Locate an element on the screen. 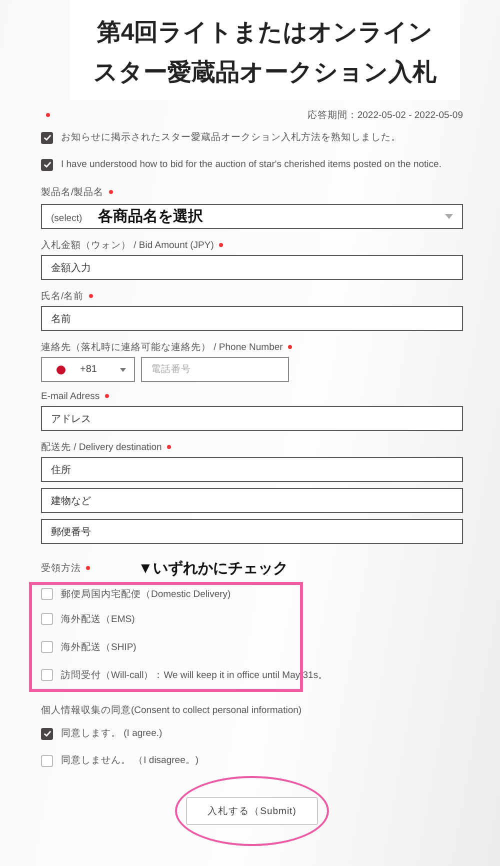  checkbox-label: I have understood how to bid for the auction of star's cherished items posted on the notice. is located at coordinates (251, 164).